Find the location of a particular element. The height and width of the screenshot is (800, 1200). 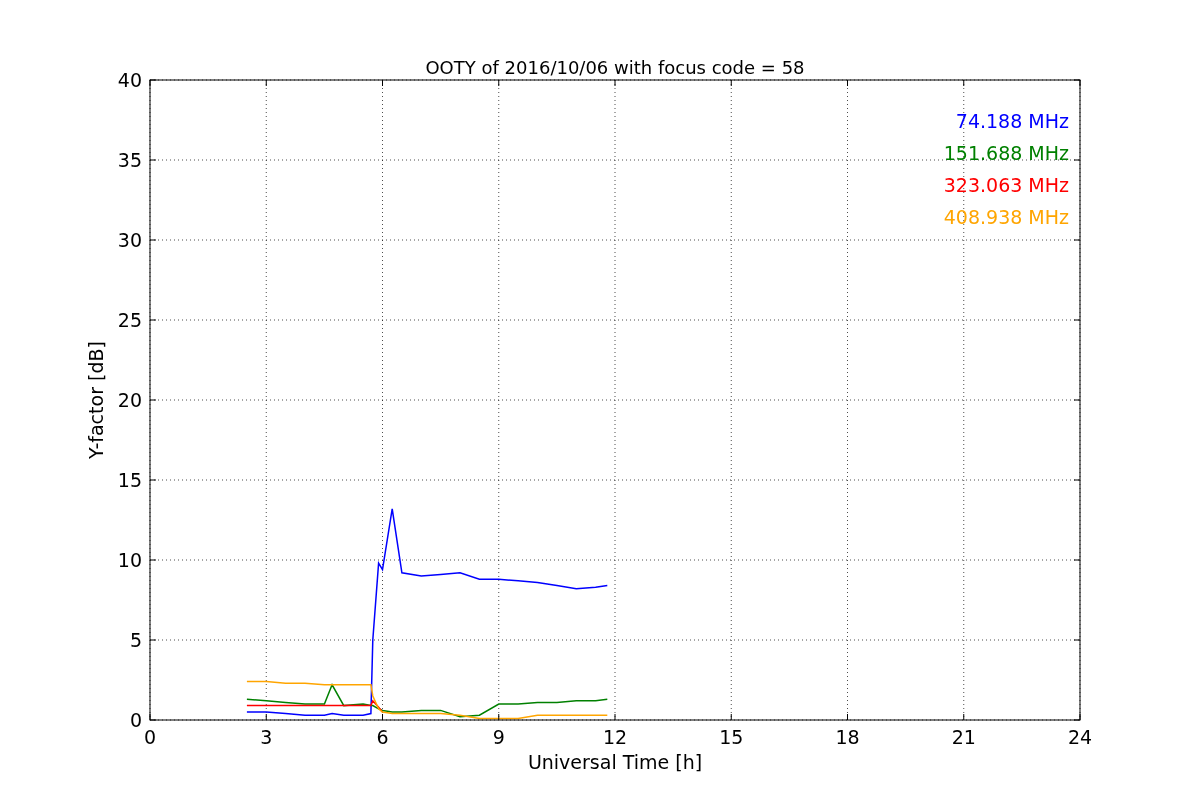

tick-label: 30 is located at coordinates (129, 240).